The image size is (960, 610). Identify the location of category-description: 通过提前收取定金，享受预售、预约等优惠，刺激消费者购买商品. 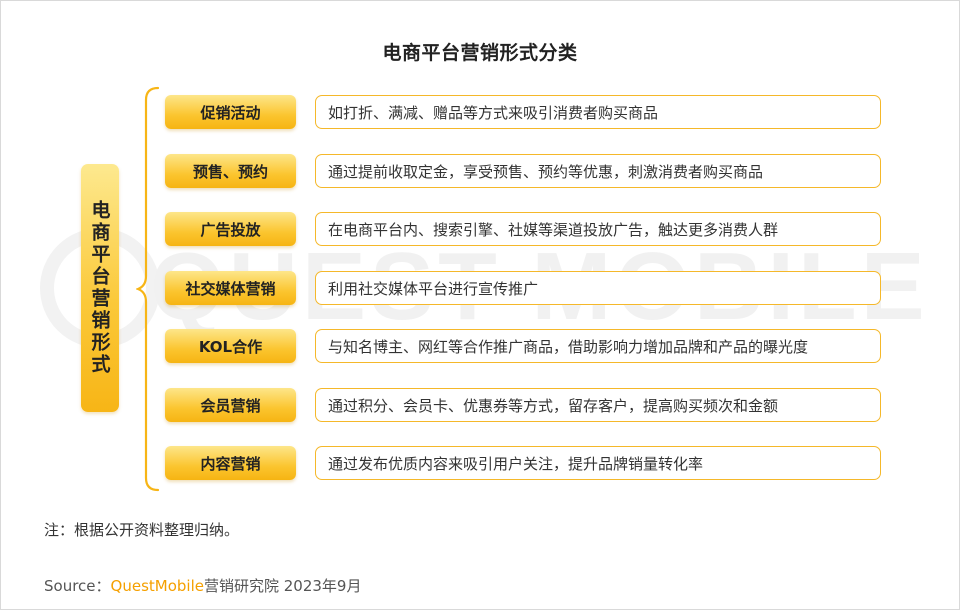
(598, 171).